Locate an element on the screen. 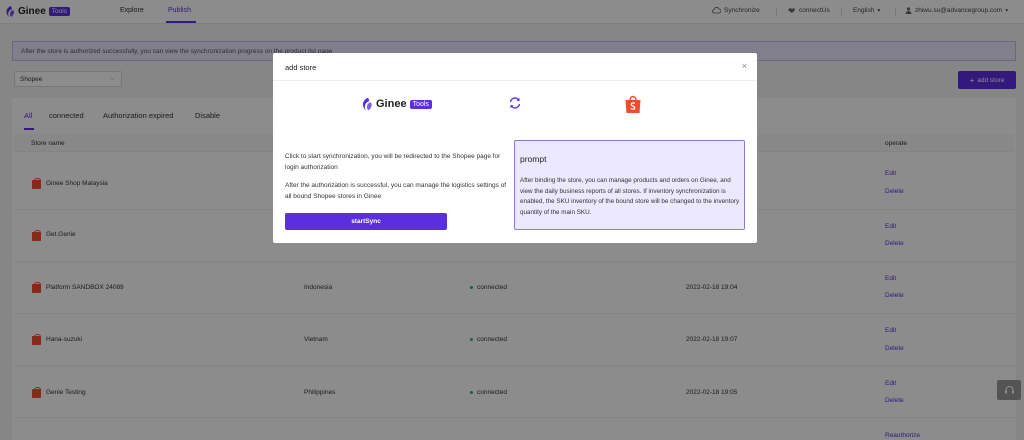  start-sync-button: startSync is located at coordinates (366, 221).